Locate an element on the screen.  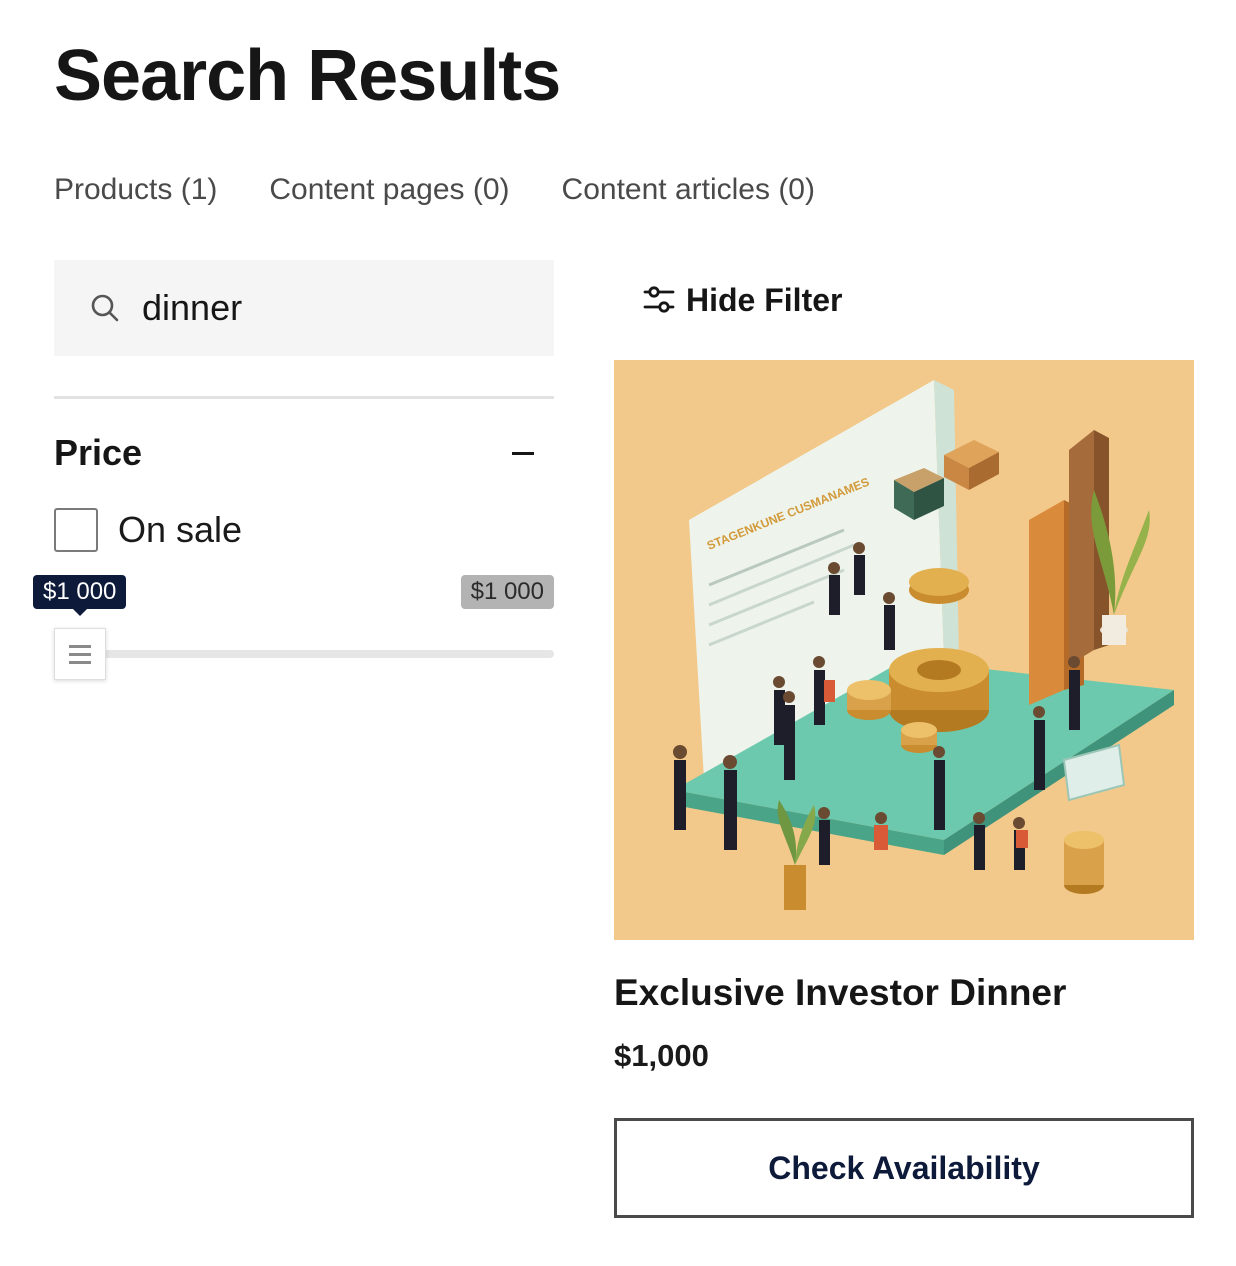
filter-divider is located at coordinates (304, 397).